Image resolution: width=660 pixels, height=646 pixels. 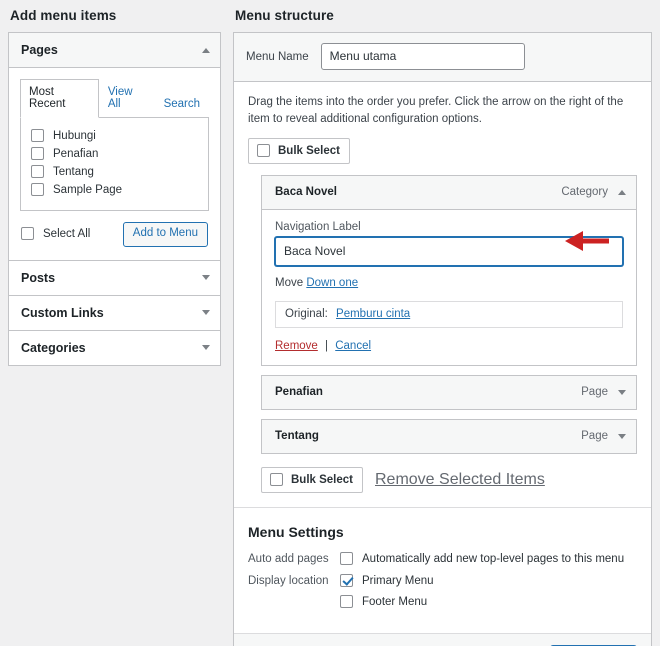 I want to click on checkbox-primary-menu, so click(x=346, y=580).